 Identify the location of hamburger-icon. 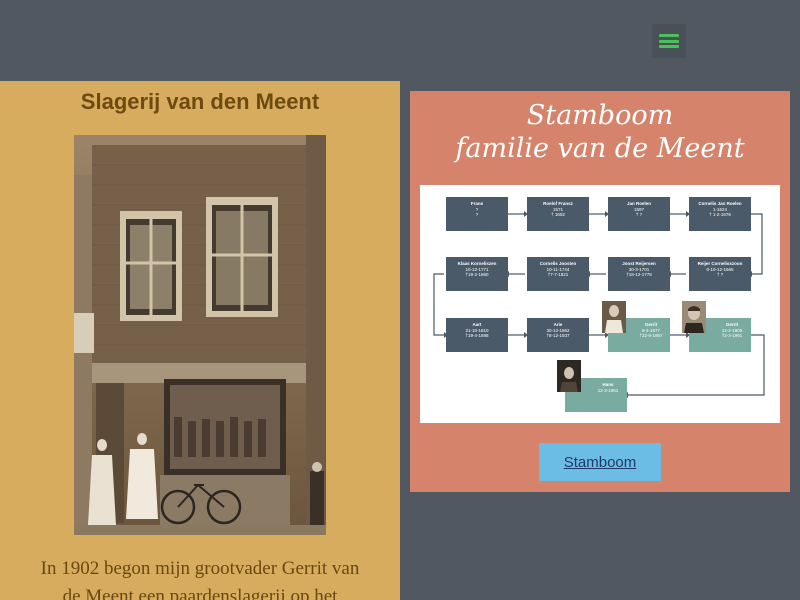
(669, 41).